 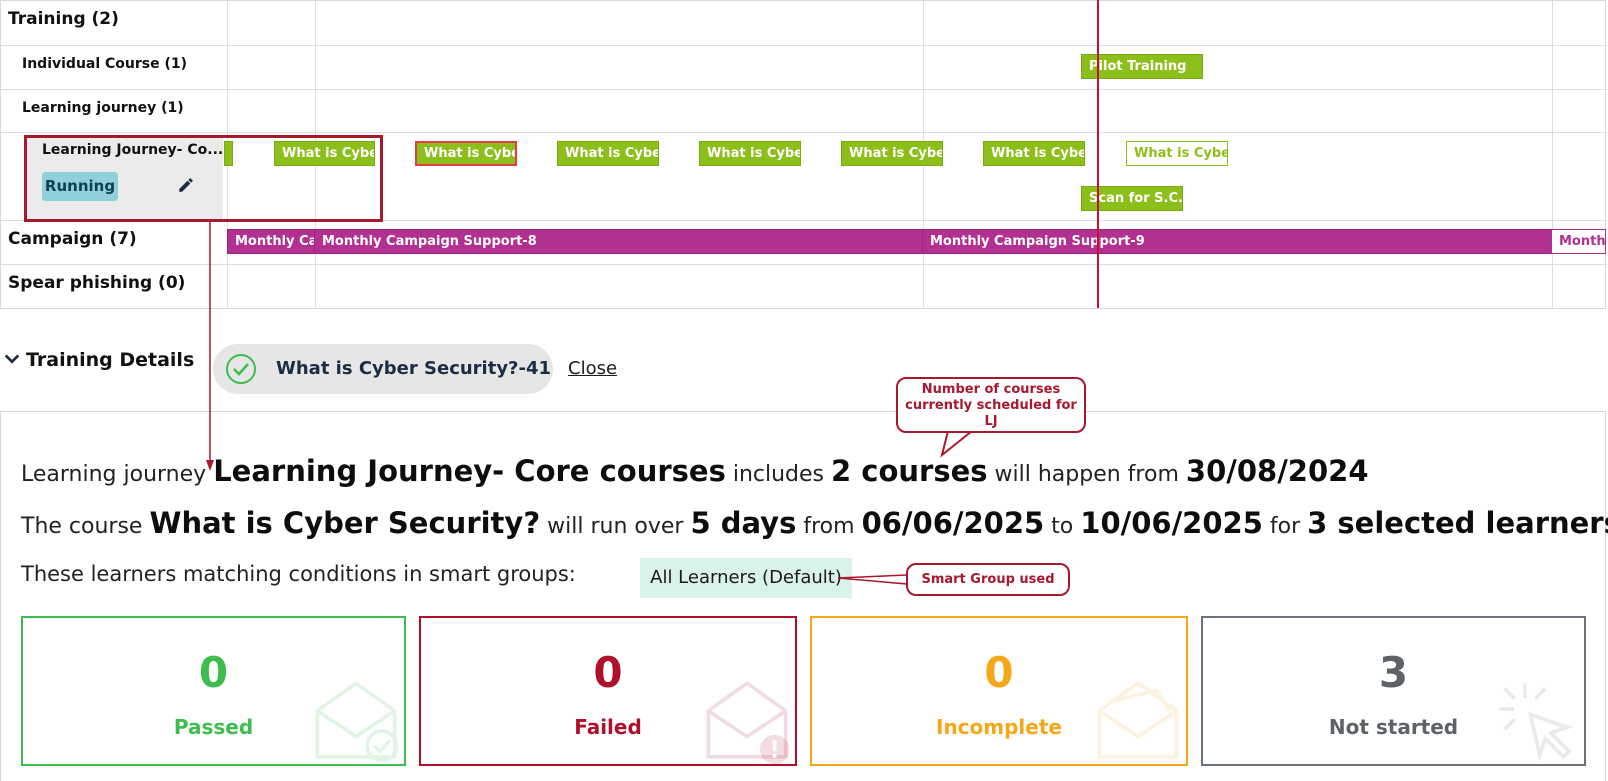 What do you see at coordinates (96, 283) in the screenshot?
I see `row-label-spear-phishing: Spear phishing (0)` at bounding box center [96, 283].